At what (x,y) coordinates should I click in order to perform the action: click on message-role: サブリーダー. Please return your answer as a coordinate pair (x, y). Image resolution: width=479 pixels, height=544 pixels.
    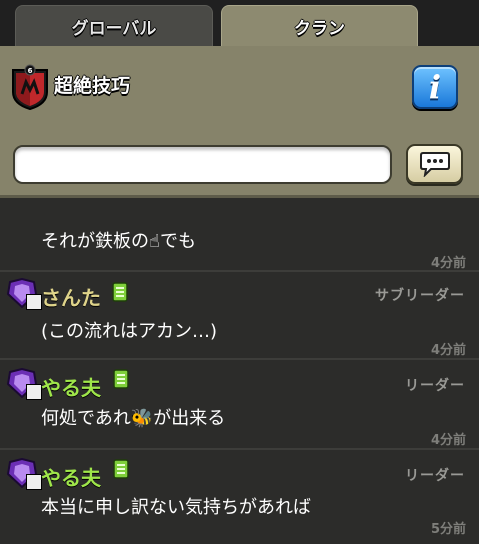
    Looking at the image, I should click on (420, 296).